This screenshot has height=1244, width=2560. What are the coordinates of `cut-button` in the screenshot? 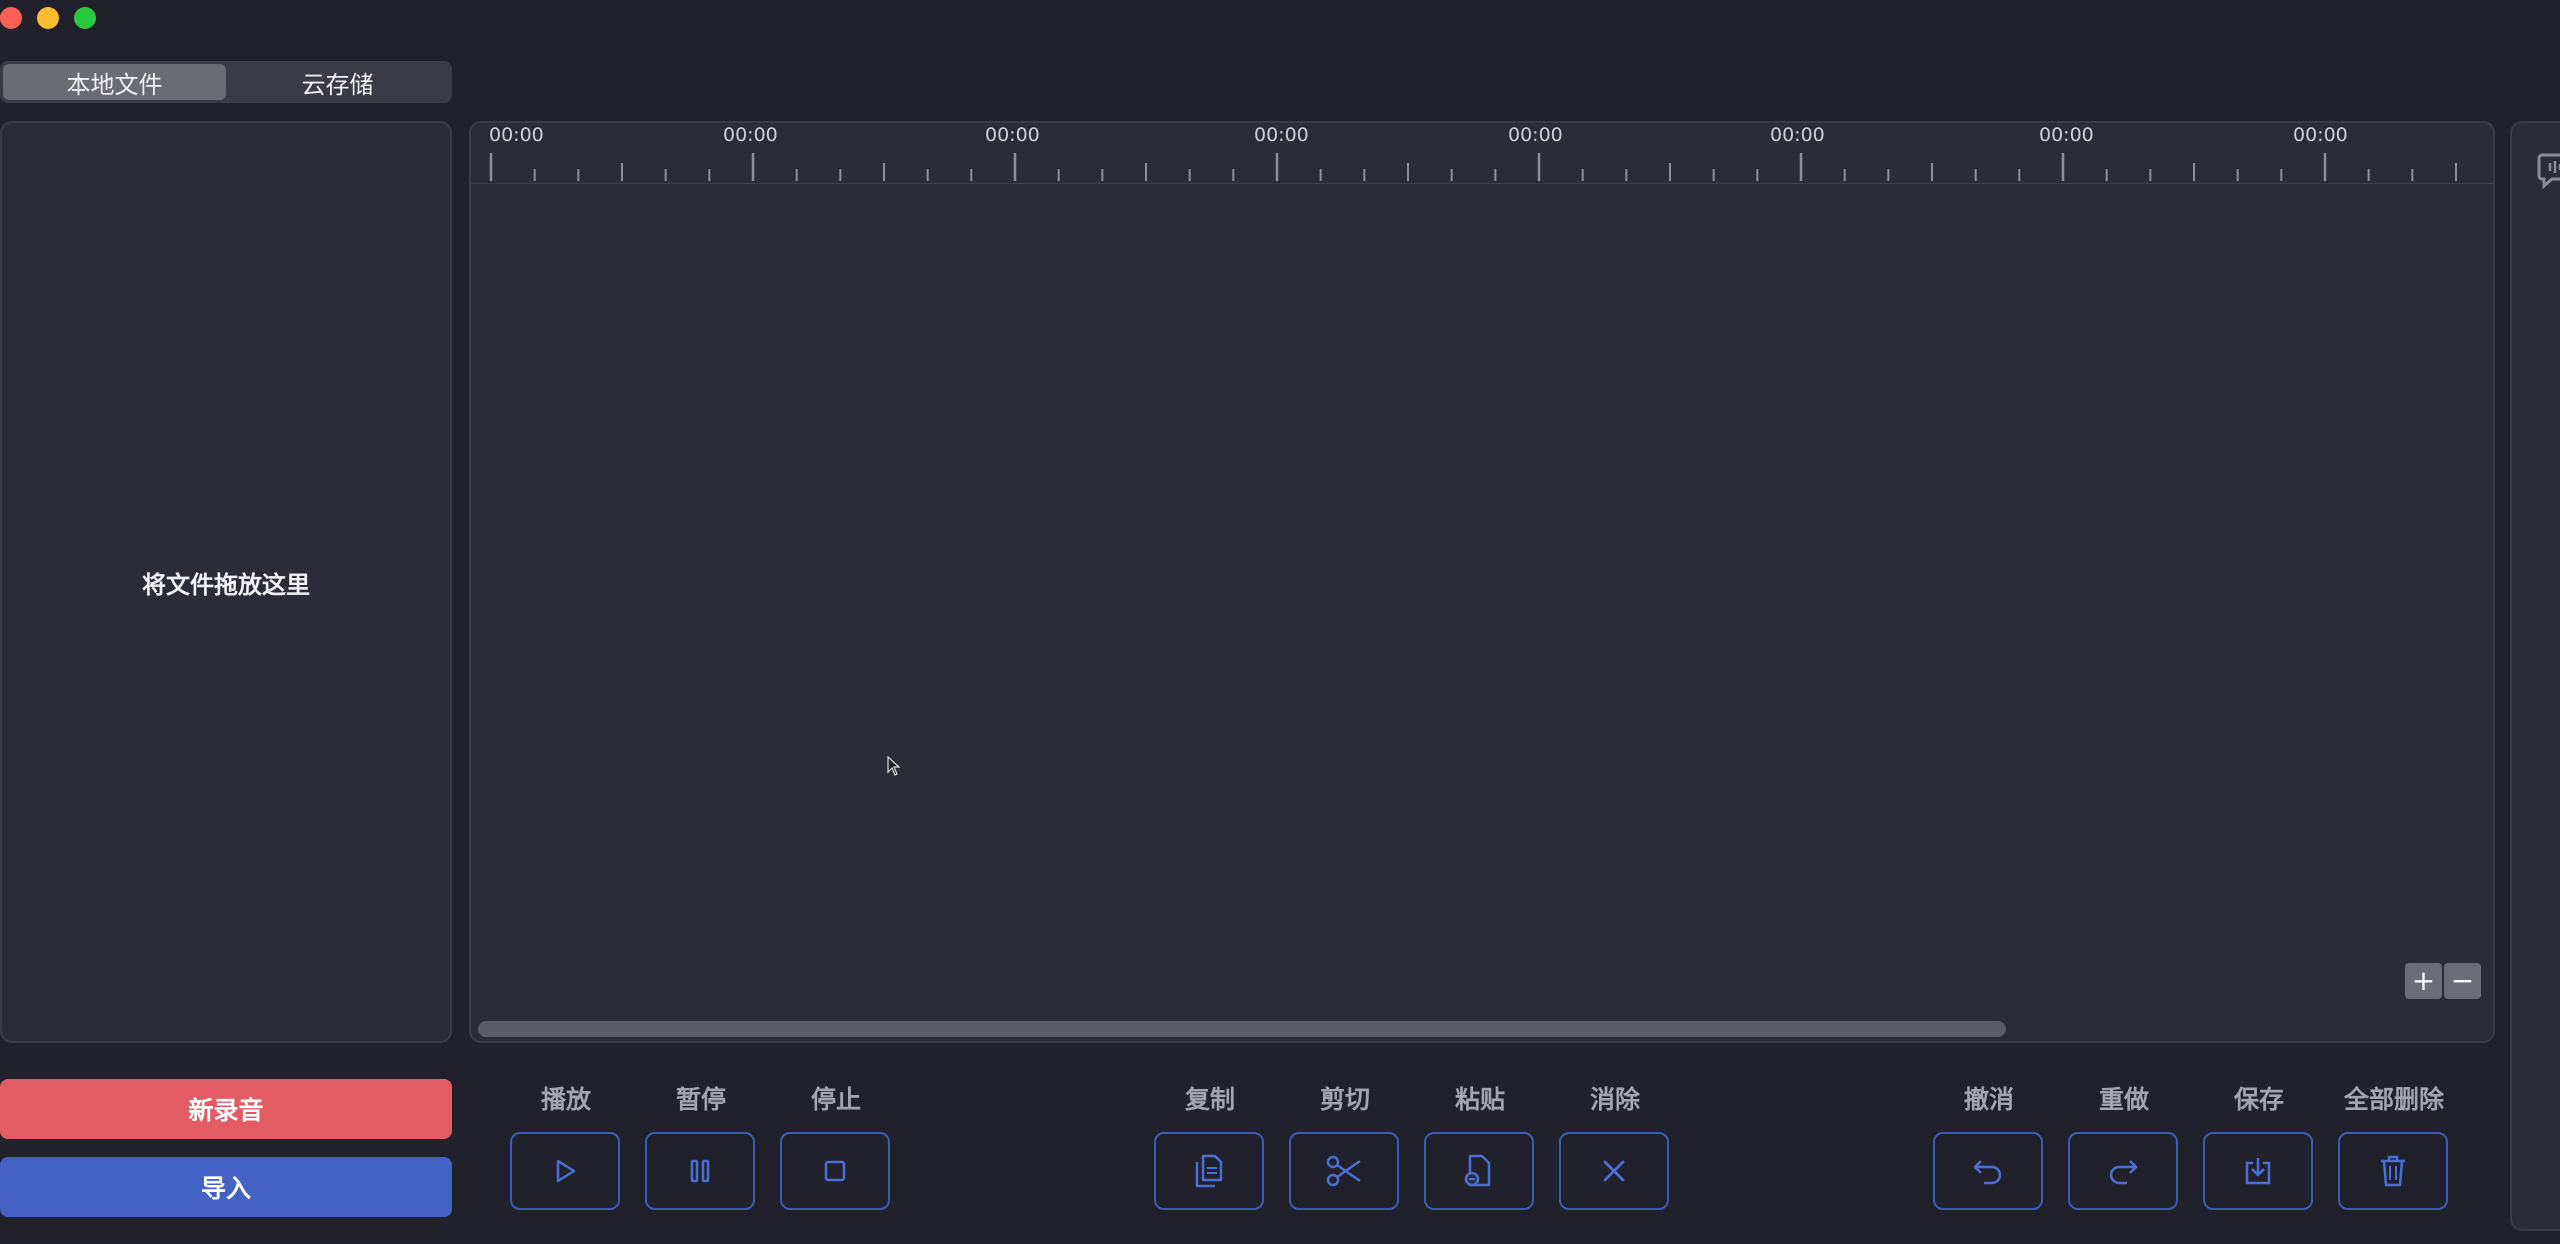 It's located at (1344, 1171).